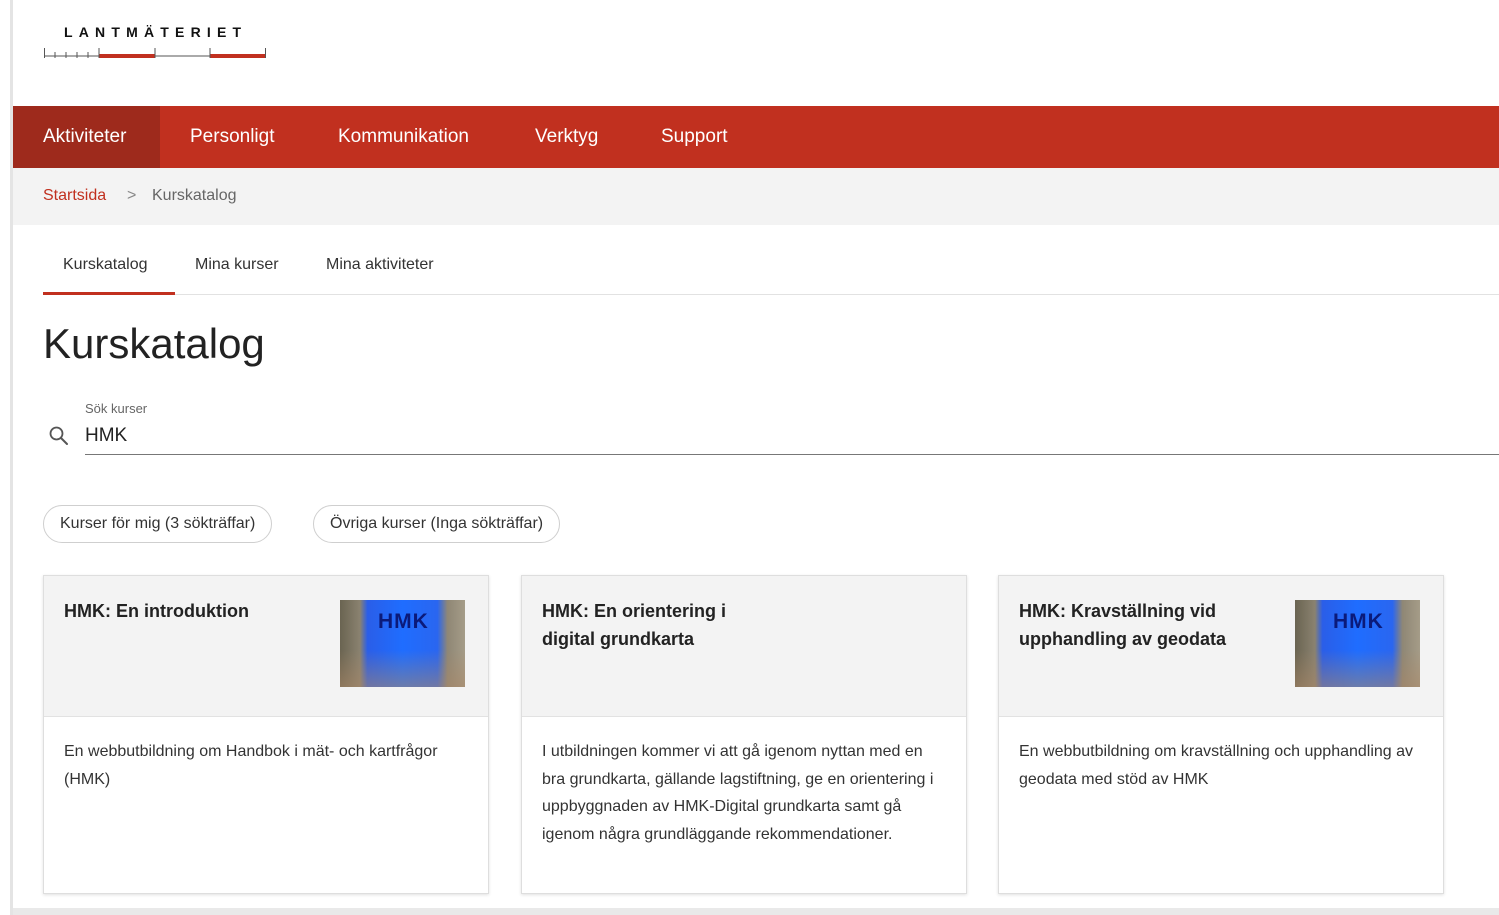 The width and height of the screenshot is (1499, 915). What do you see at coordinates (380, 265) in the screenshot?
I see `tab-mina-aktiviteter: Mina aktiviteter` at bounding box center [380, 265].